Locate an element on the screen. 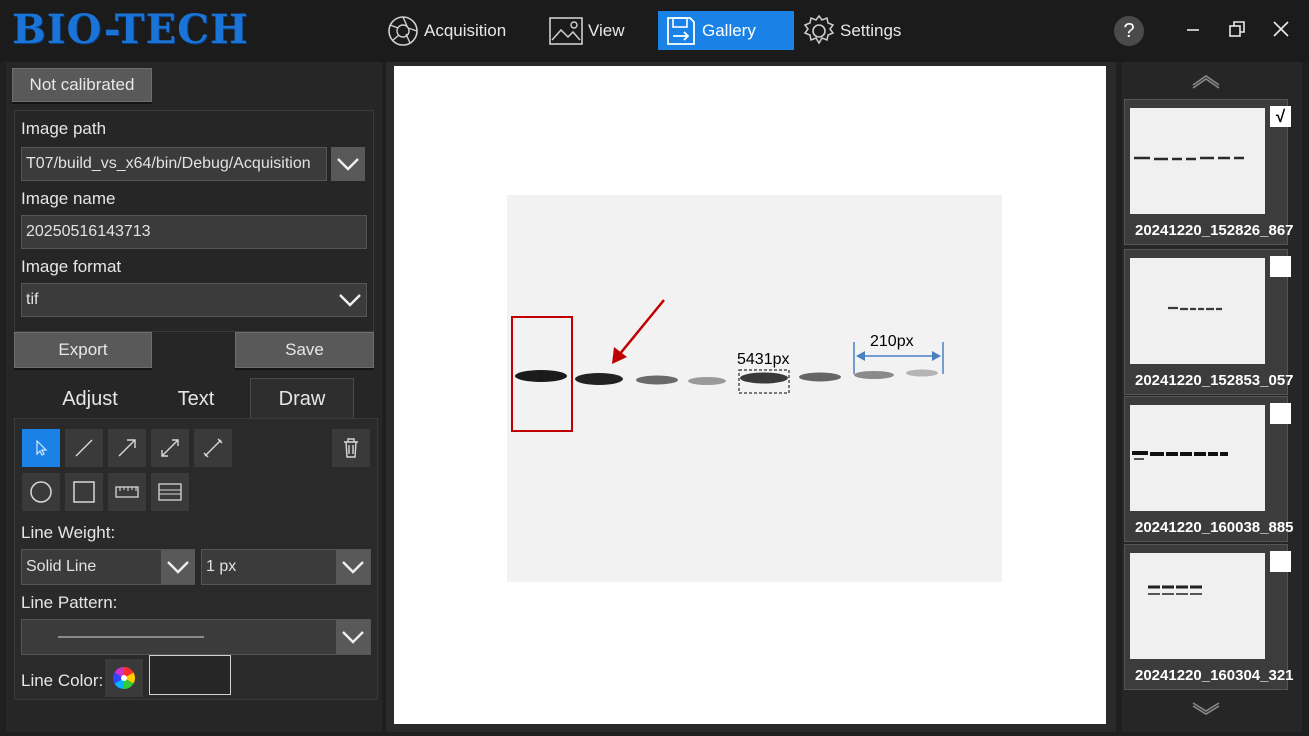  gallery-item: 20241220_160304_321 is located at coordinates (1209, 617).